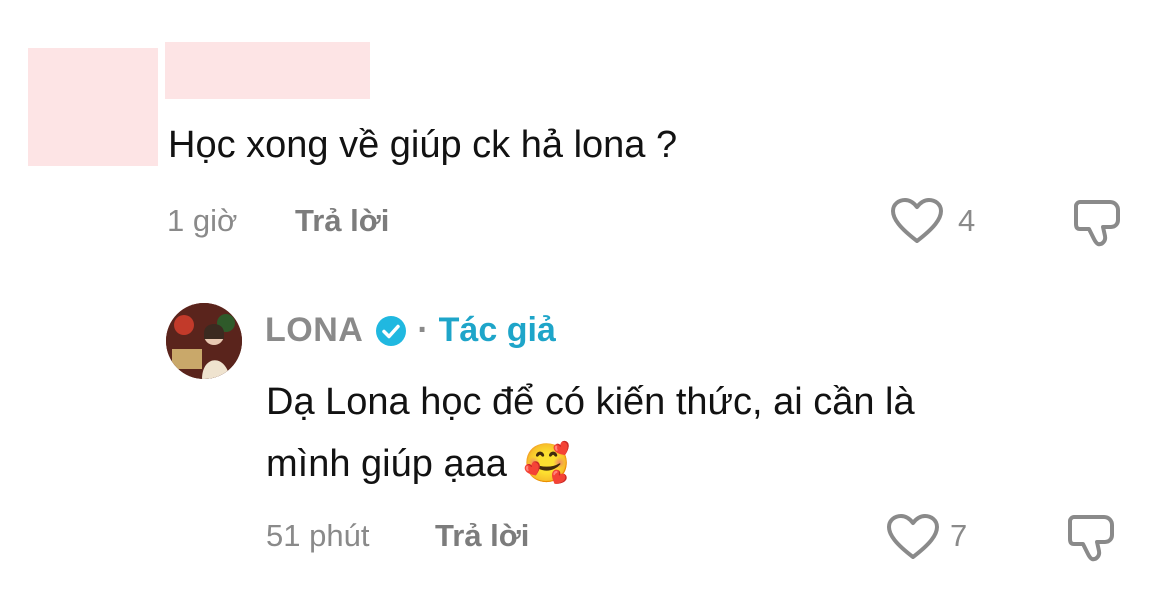 The height and width of the screenshot is (595, 1170). I want to click on author-username: LONA, so click(314, 330).